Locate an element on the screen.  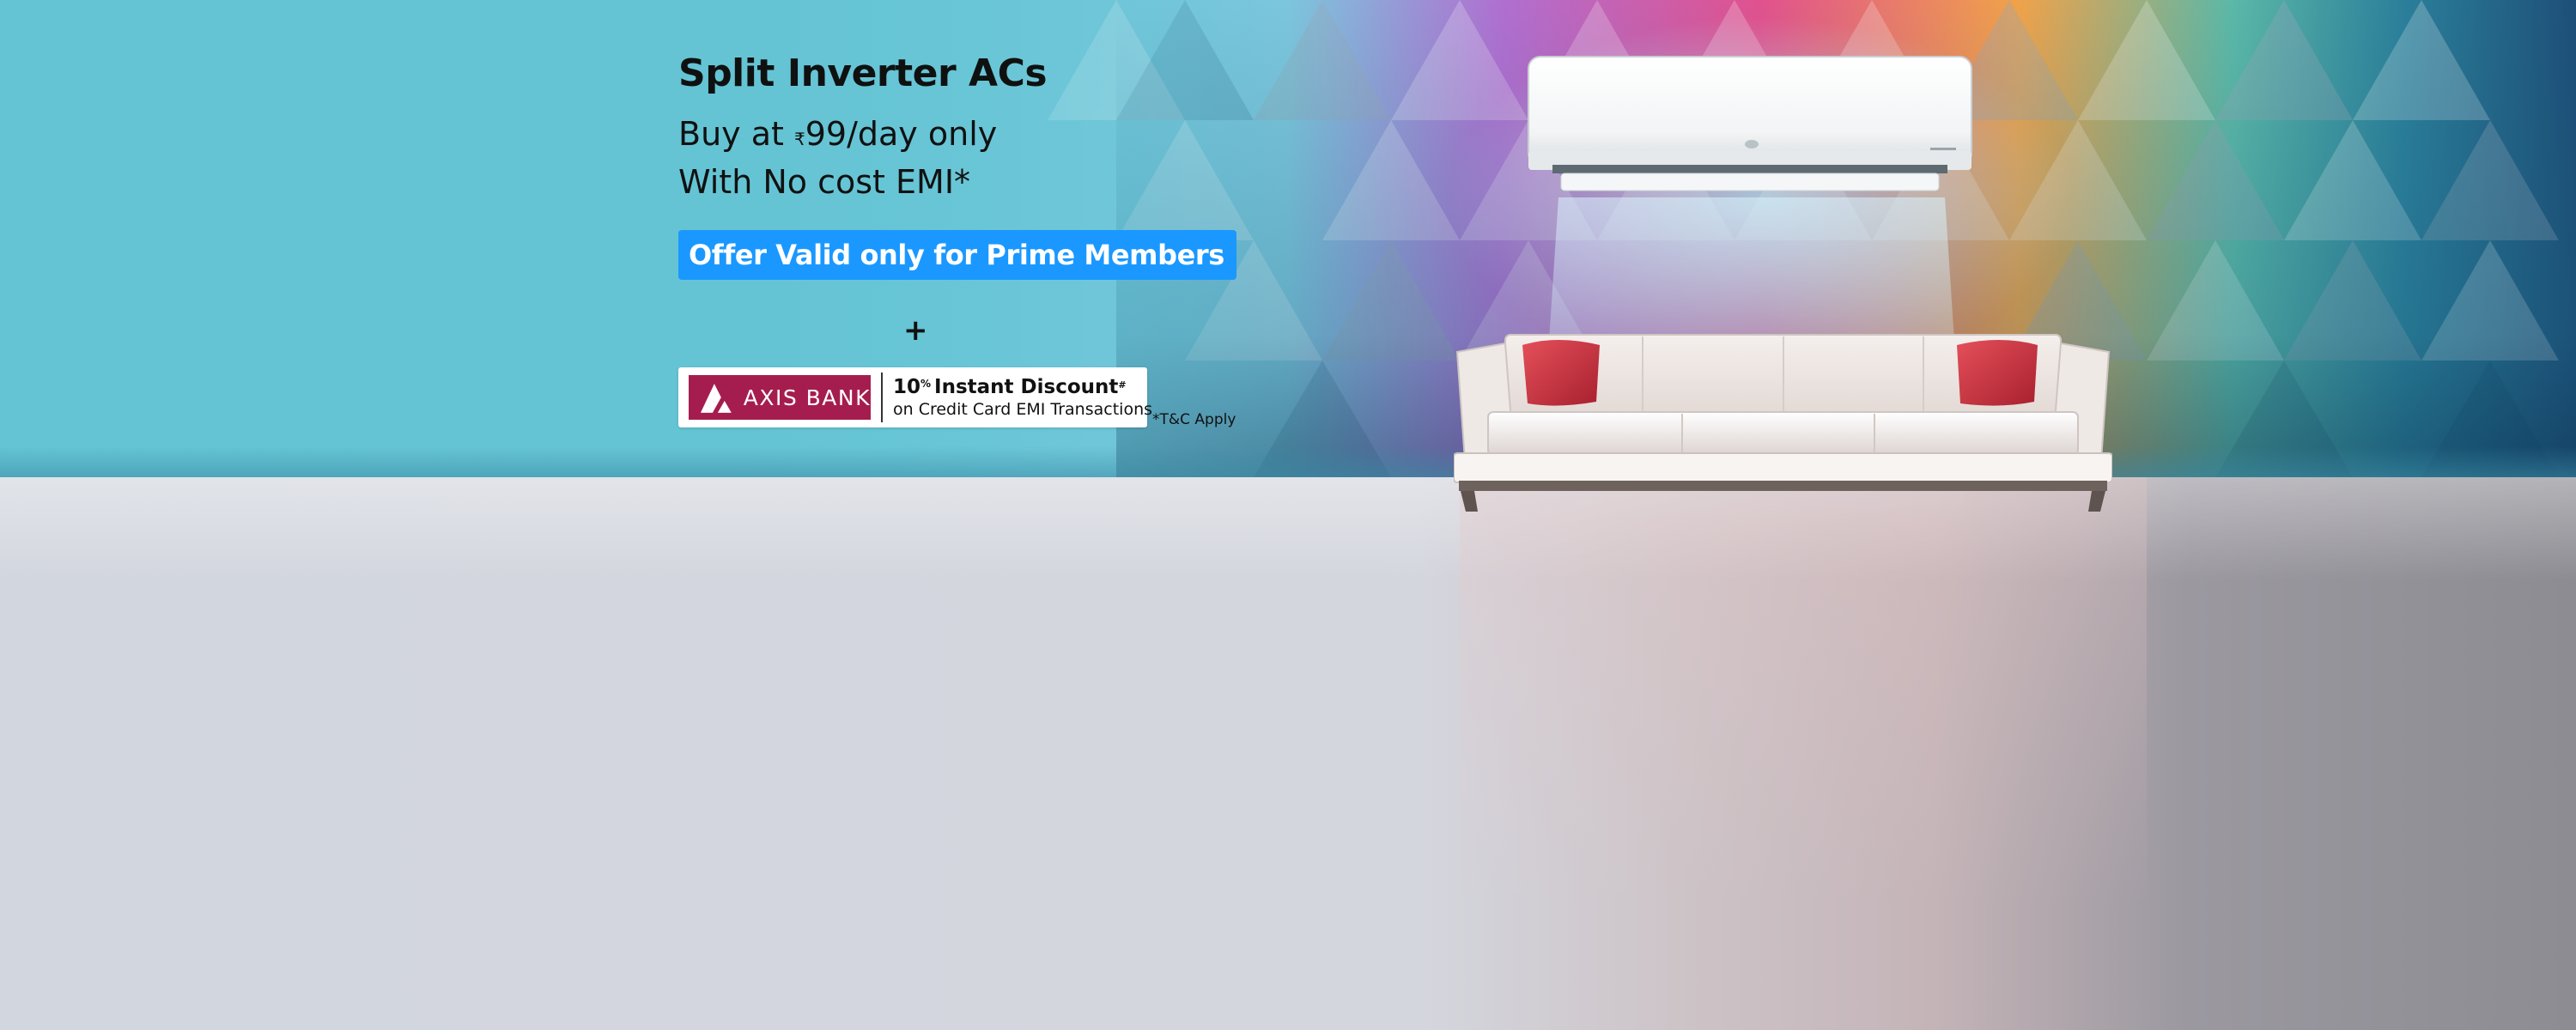
price-offer-line: Buy at ₹99/day only is located at coordinates (979, 134).